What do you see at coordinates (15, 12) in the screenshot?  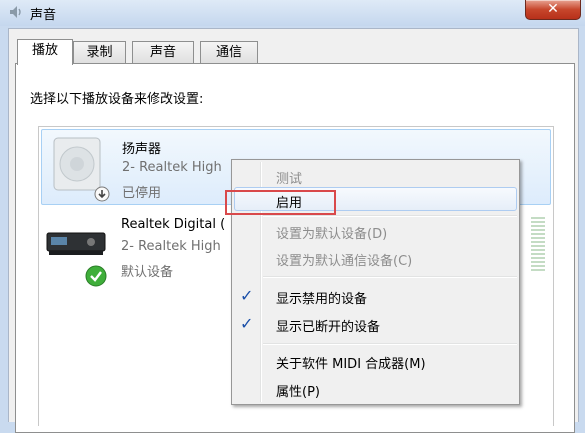 I see `sound-app-icon` at bounding box center [15, 12].